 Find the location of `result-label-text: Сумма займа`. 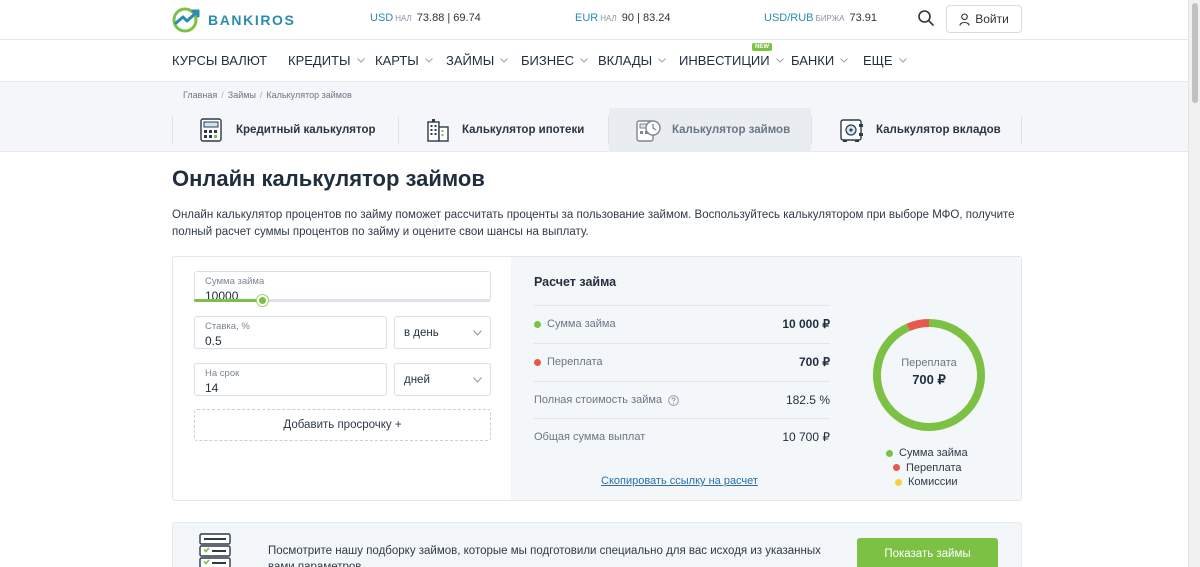

result-label-text: Сумма займа is located at coordinates (581, 324).